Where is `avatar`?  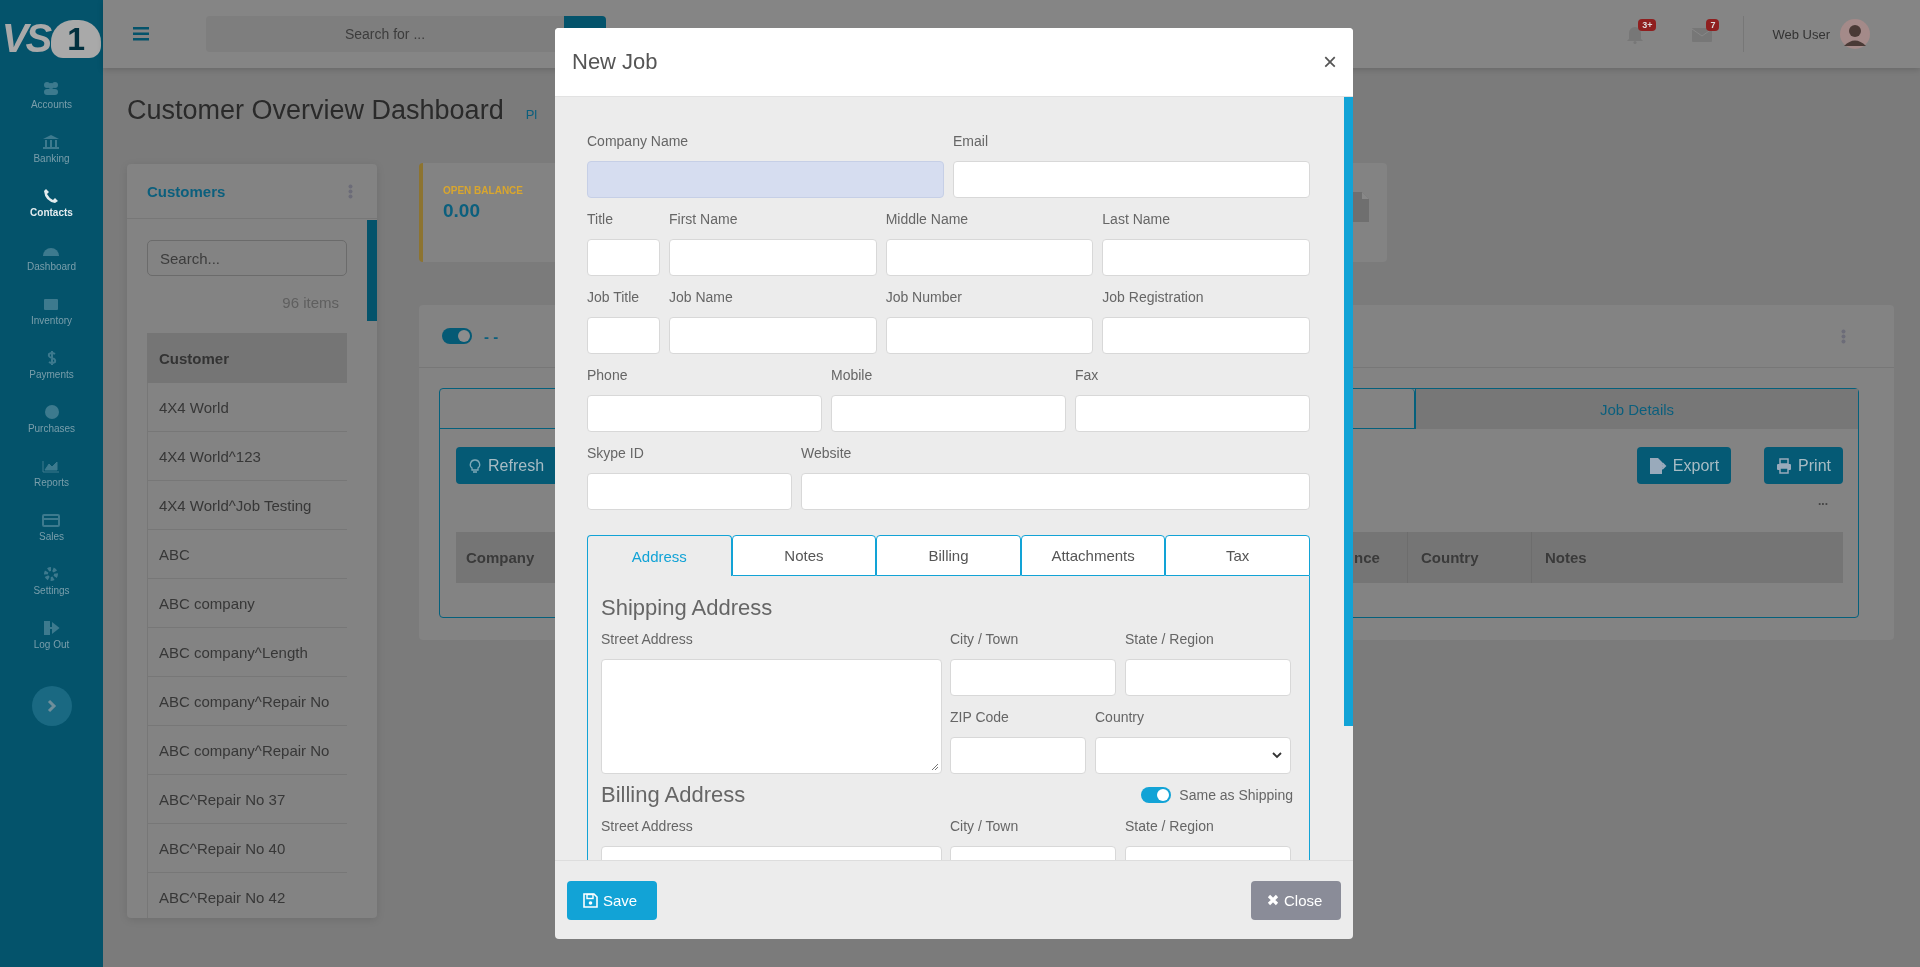 avatar is located at coordinates (1855, 34).